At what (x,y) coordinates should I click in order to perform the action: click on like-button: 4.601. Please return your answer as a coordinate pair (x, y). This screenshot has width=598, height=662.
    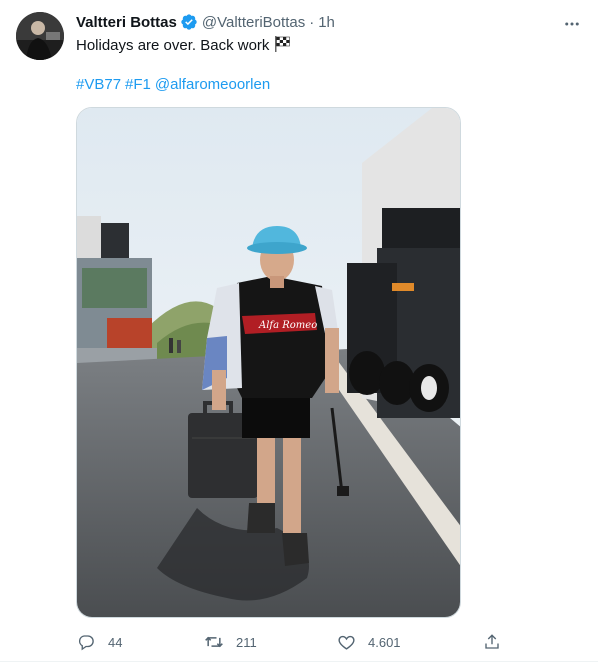
    Looking at the image, I should click on (368, 642).